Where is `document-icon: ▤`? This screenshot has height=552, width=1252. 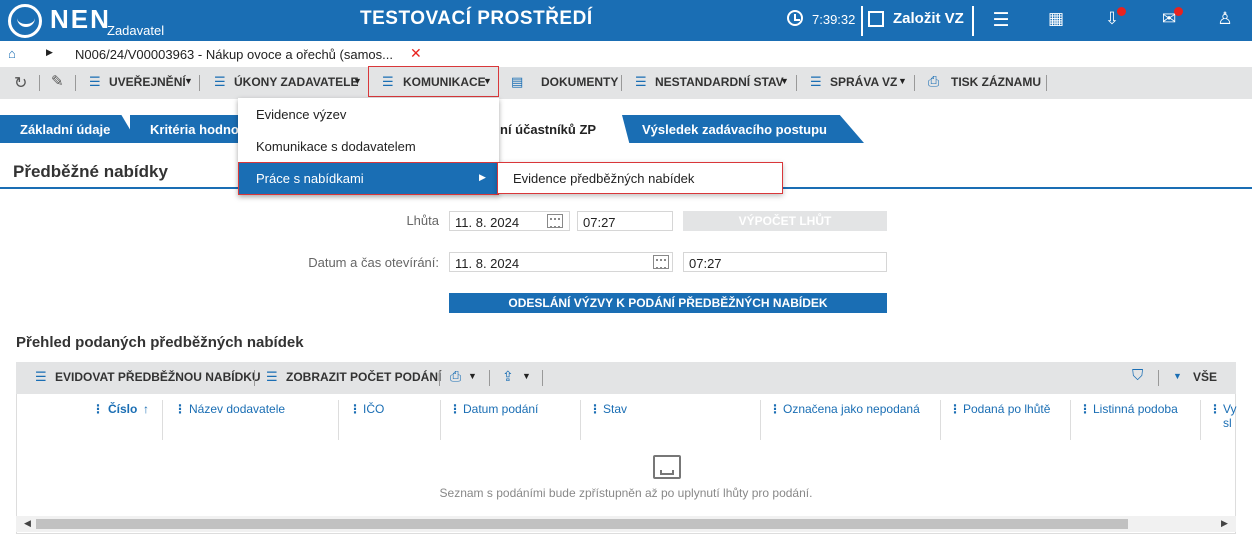 document-icon: ▤ is located at coordinates (517, 81).